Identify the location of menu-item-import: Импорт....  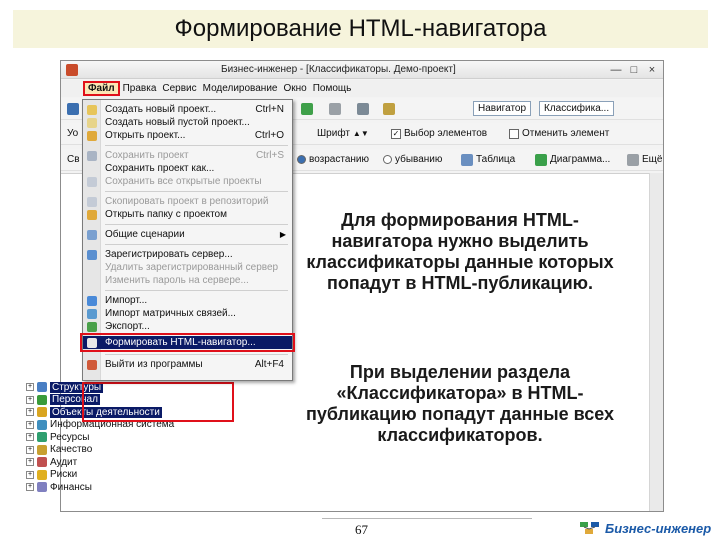
(187, 300).